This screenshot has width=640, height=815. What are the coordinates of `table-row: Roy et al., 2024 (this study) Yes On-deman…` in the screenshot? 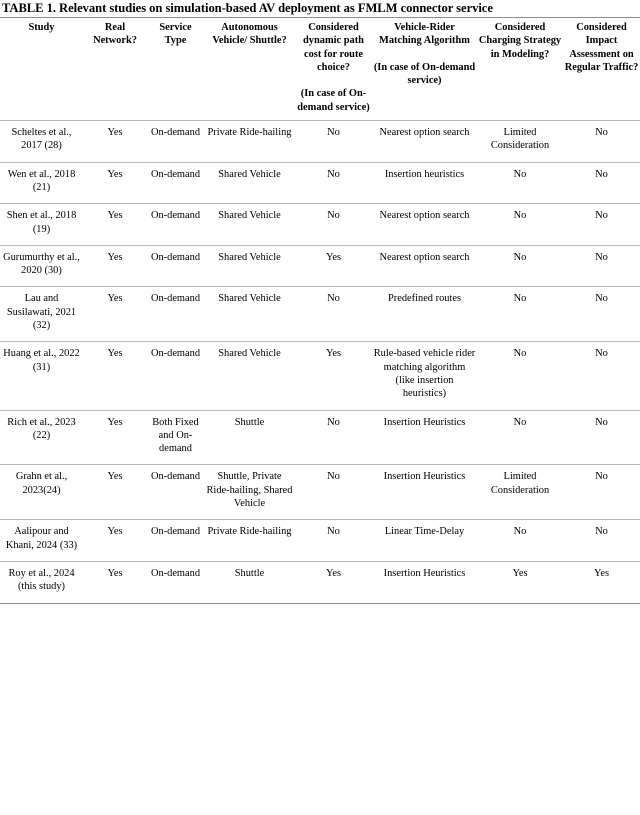 It's located at (320, 582).